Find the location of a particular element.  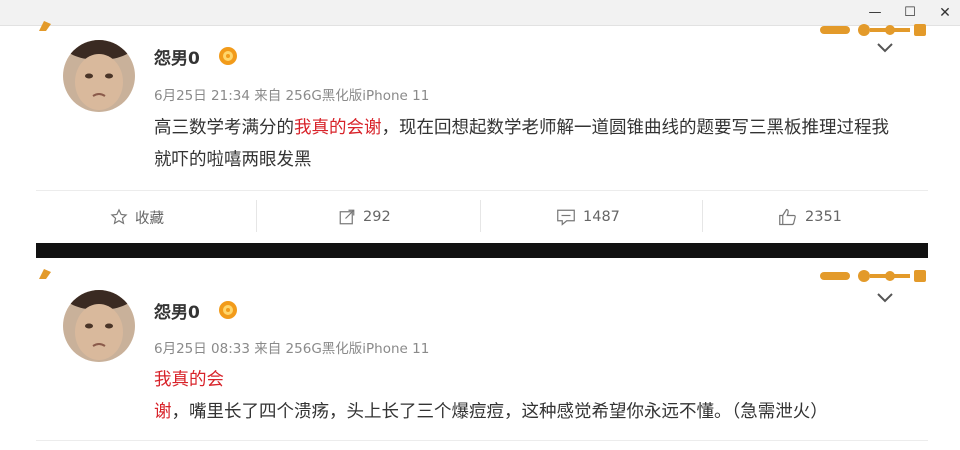

action-bar: 收藏 292 1487 2351 is located at coordinates (482, 217).